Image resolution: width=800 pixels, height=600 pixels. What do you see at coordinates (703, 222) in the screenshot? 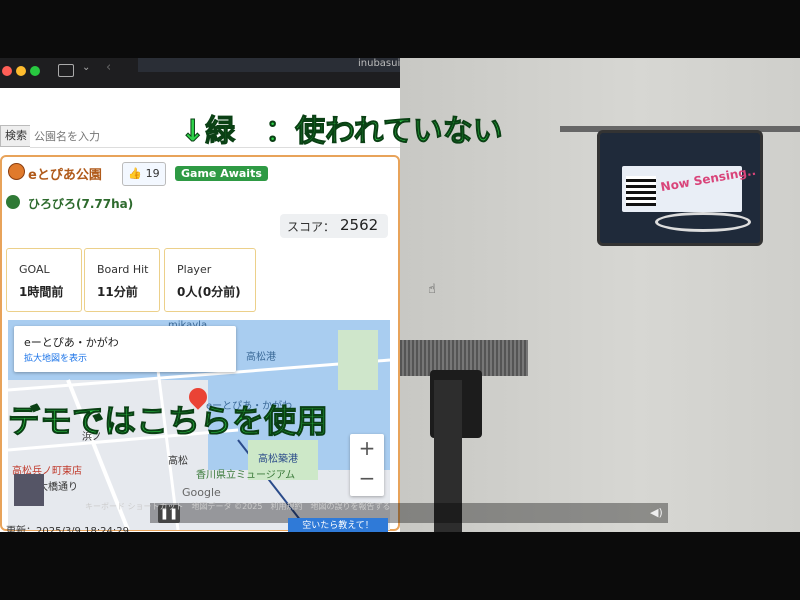
I see `basketball-hoop` at bounding box center [703, 222].